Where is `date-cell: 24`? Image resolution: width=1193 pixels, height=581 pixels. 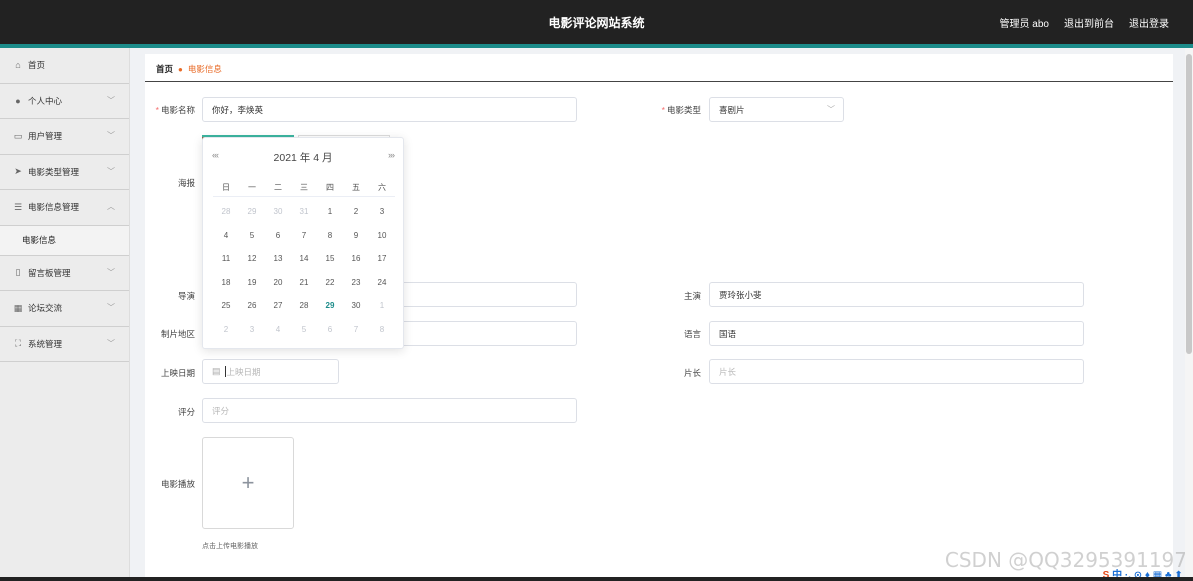
date-cell: 24 is located at coordinates (382, 282).